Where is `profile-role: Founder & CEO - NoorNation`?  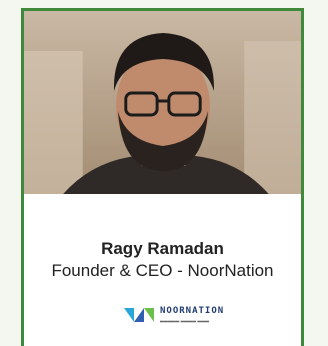
profile-role: Founder & CEO - NoorNation is located at coordinates (162, 270).